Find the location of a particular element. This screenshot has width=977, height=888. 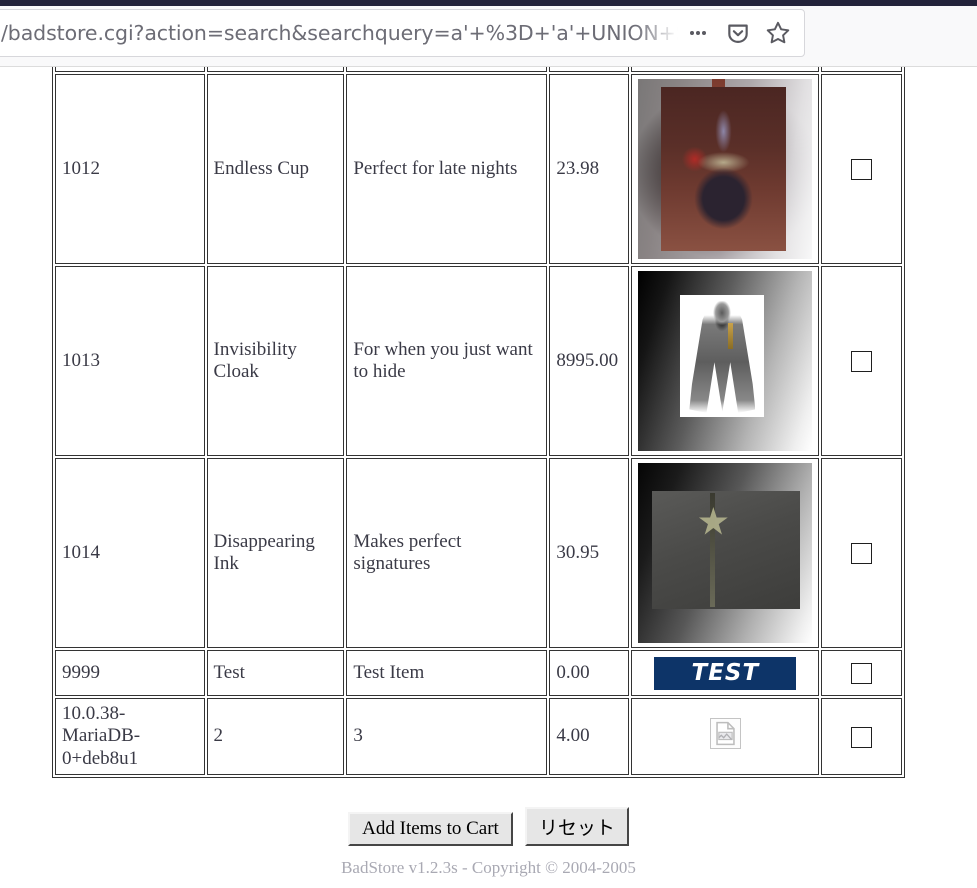

table-row: 10.0.38-MariaDB-0+deb8u1 2 3 4.00 is located at coordinates (478, 737).